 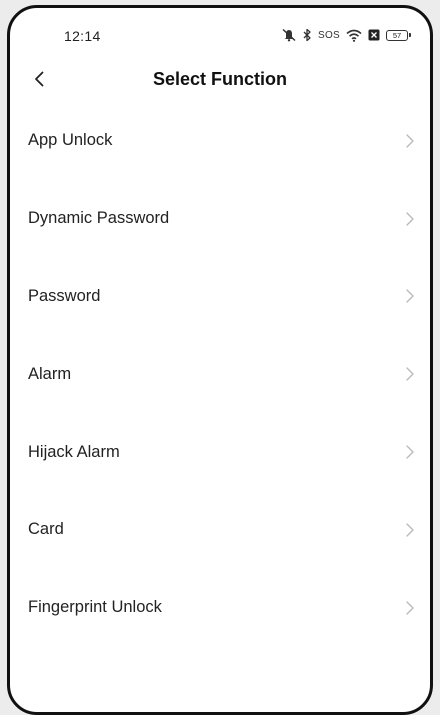 I want to click on nav-bar: Select Function, so click(x=220, y=79).